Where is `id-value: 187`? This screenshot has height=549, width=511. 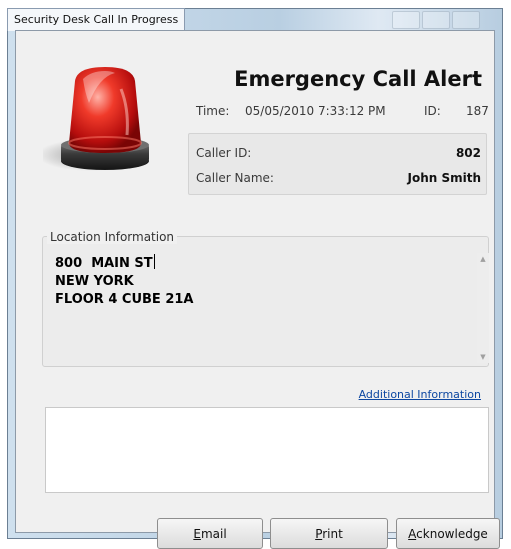 id-value: 187 is located at coordinates (477, 111).